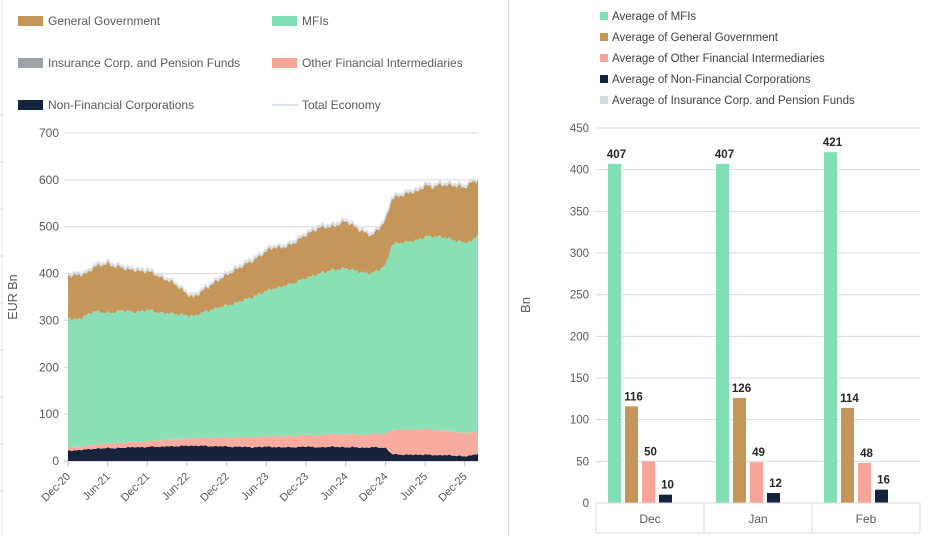 The width and height of the screenshot is (940, 536). What do you see at coordinates (648, 482) in the screenshot?
I see `bar-dec-average-of-other-financial-intermediaries` at bounding box center [648, 482].